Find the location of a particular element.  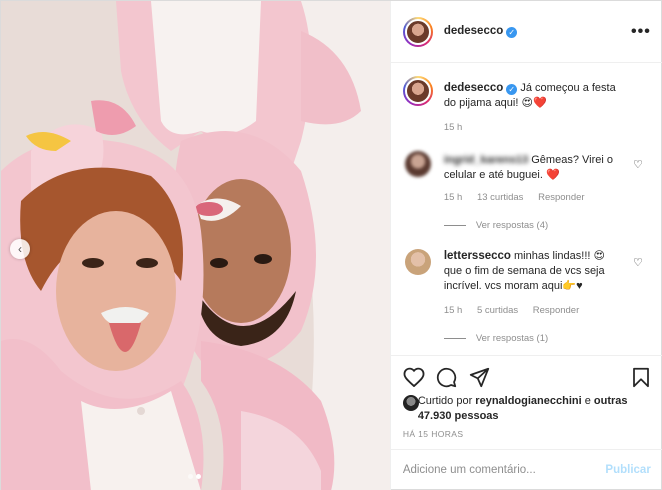

liked-by-connector: e is located at coordinates (587, 401).